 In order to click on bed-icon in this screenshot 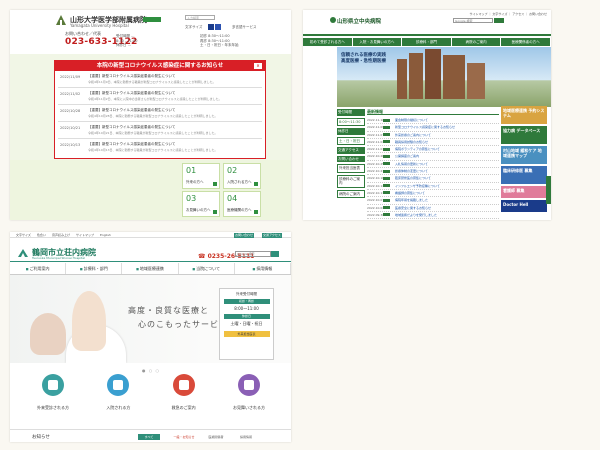, I will do `click(118, 385)`.